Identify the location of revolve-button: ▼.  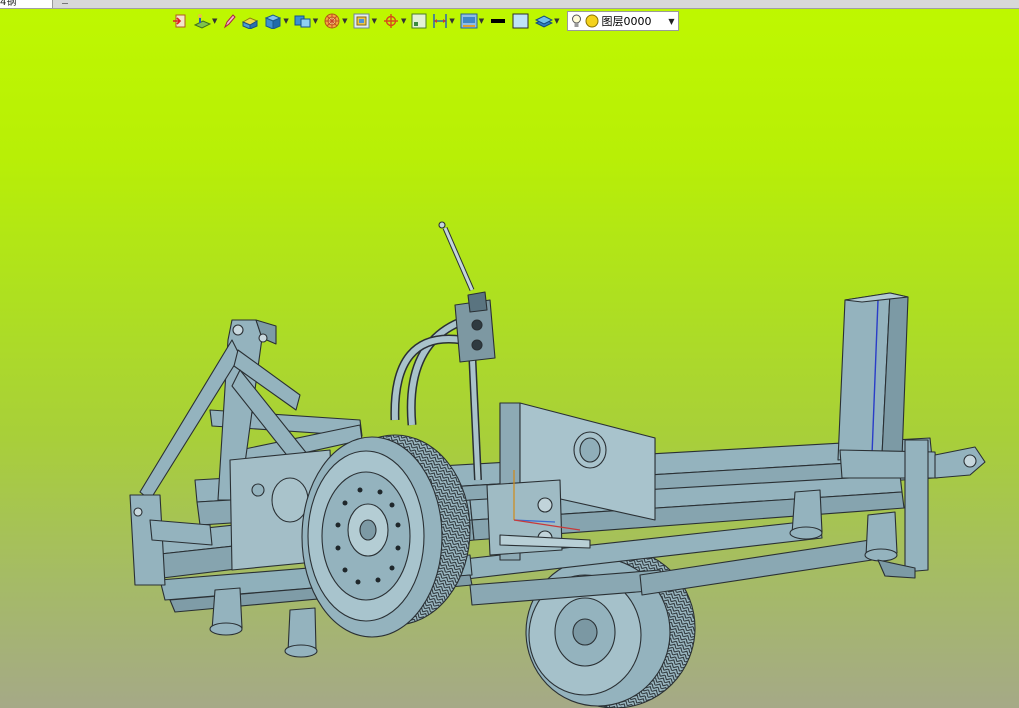
(335, 21).